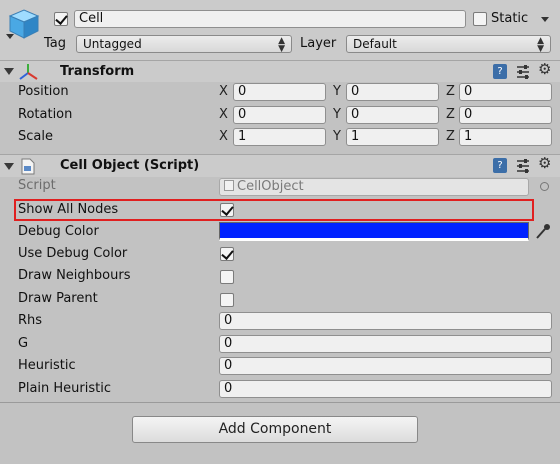  What do you see at coordinates (450, 115) in the screenshot?
I see `rotation-z-axis: Z` at bounding box center [450, 115].